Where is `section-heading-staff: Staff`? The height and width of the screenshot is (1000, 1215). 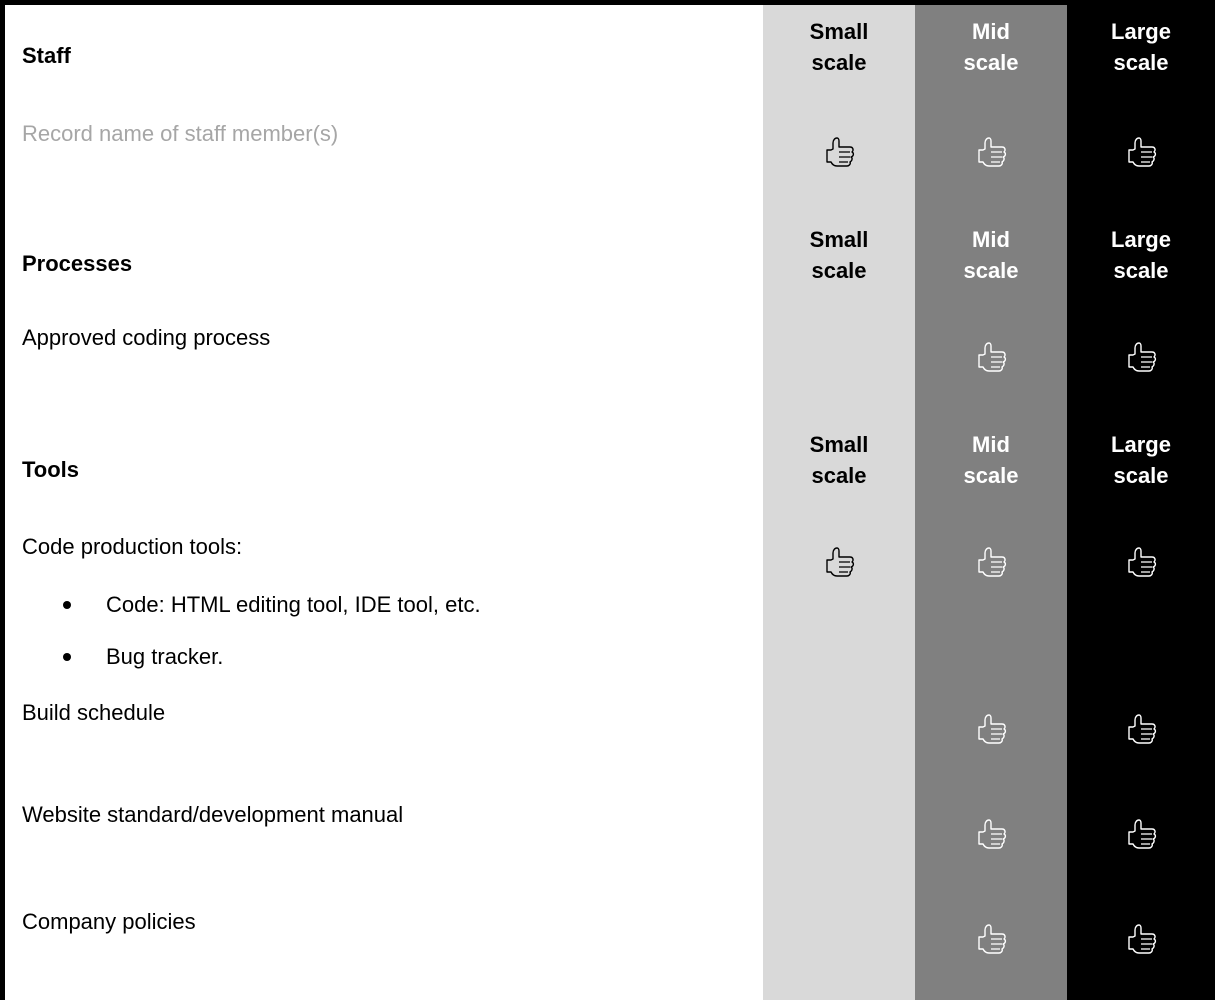 section-heading-staff: Staff is located at coordinates (46, 55).